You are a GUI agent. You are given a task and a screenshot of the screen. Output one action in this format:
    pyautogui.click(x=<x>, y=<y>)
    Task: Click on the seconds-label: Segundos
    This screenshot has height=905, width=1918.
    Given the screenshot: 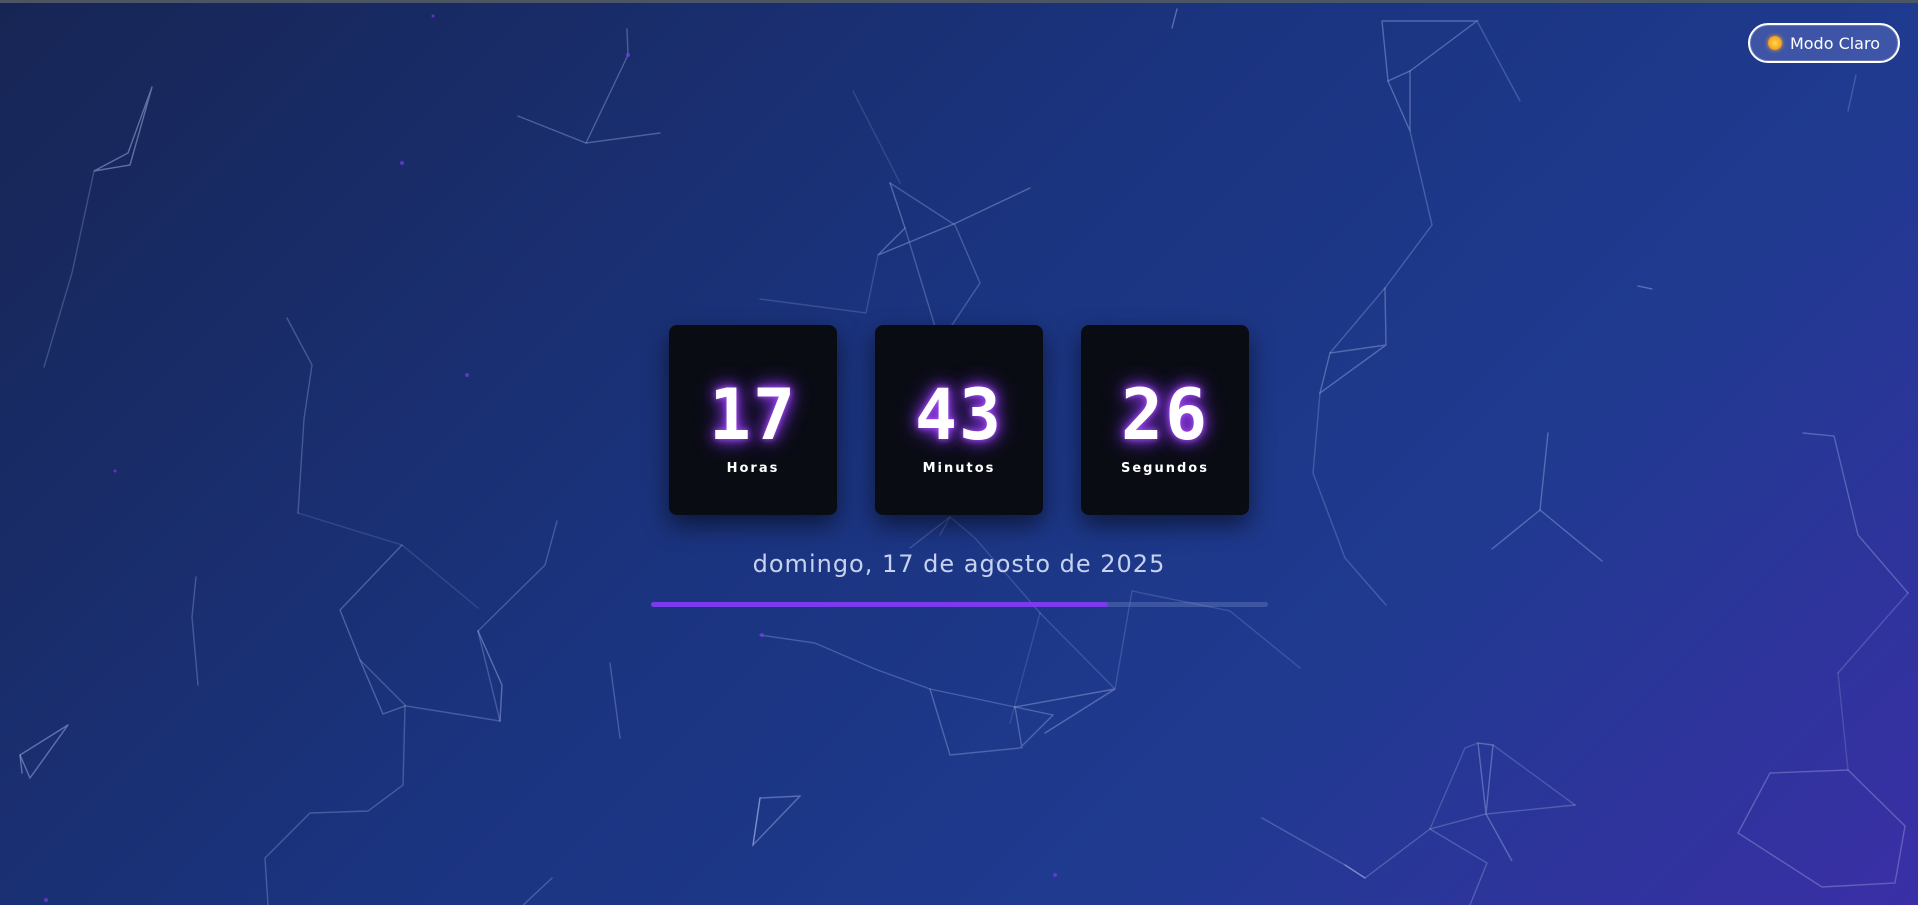 What is the action you would take?
    pyautogui.click(x=1165, y=468)
    